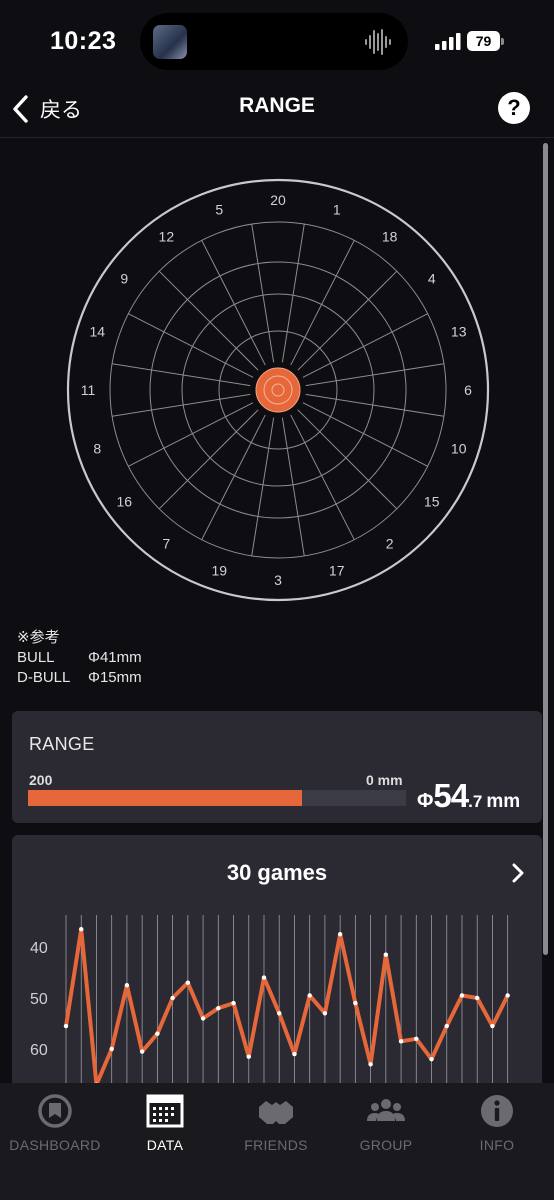 Image resolution: width=554 pixels, height=1200 pixels. I want to click on tab-label: INFO, so click(497, 1145).